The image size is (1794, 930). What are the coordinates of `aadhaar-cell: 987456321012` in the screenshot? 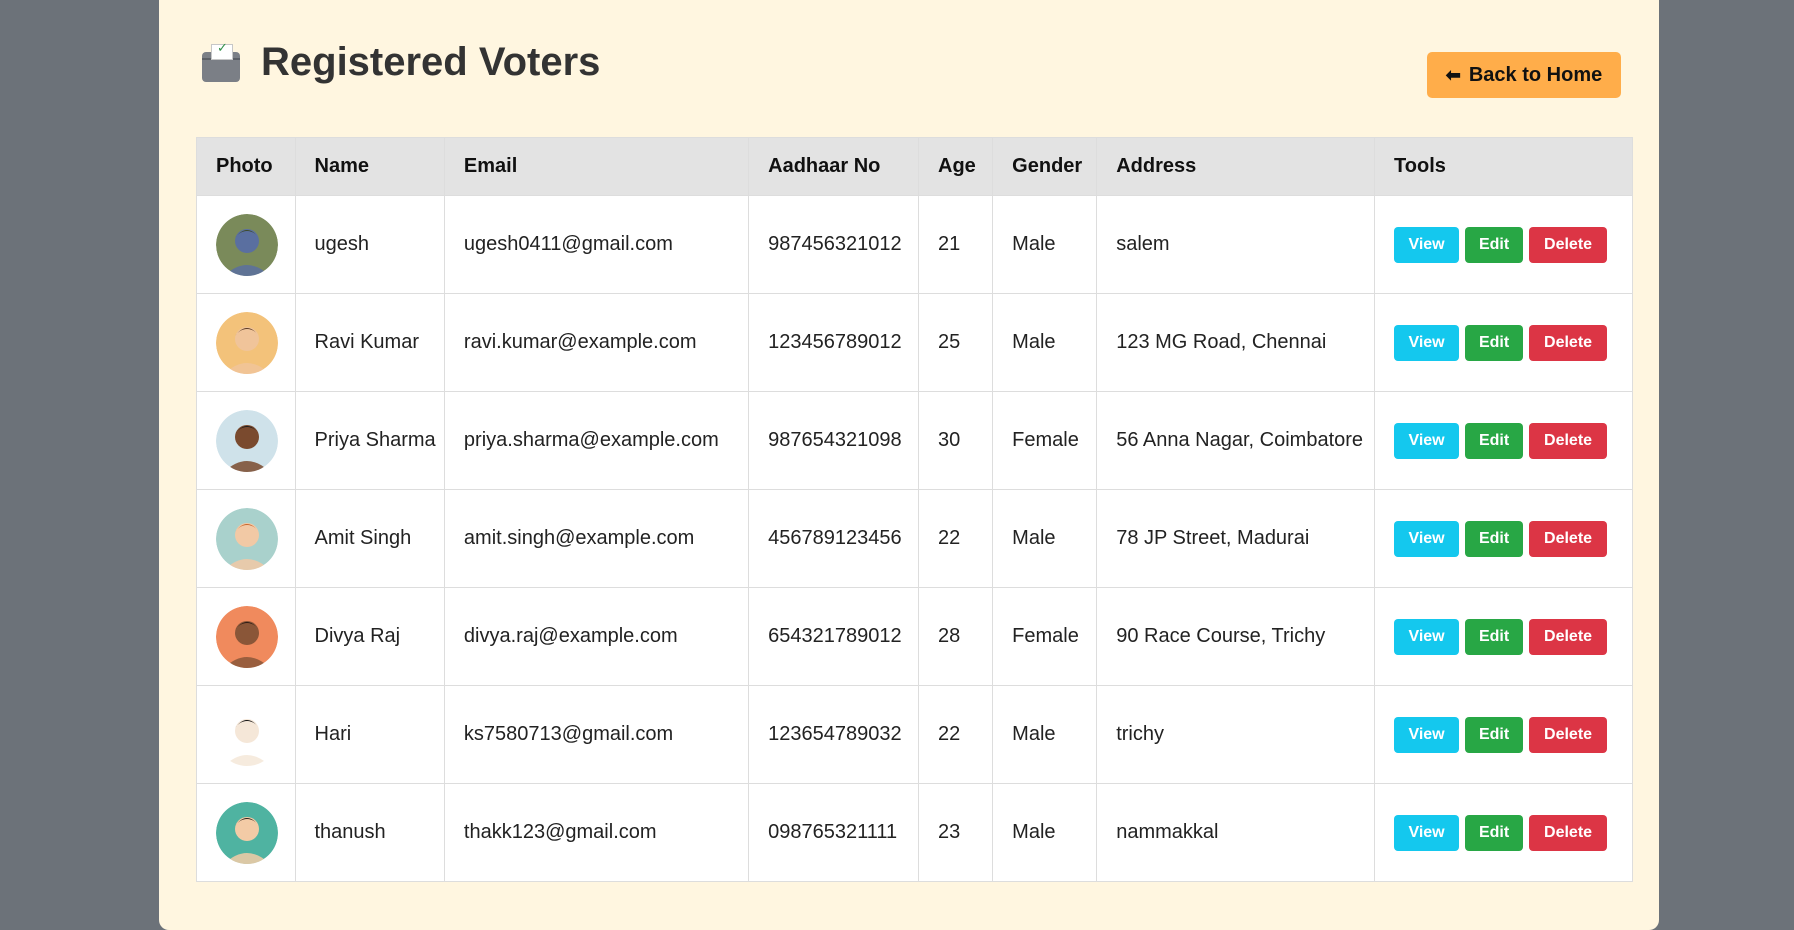 It's located at (834, 244).